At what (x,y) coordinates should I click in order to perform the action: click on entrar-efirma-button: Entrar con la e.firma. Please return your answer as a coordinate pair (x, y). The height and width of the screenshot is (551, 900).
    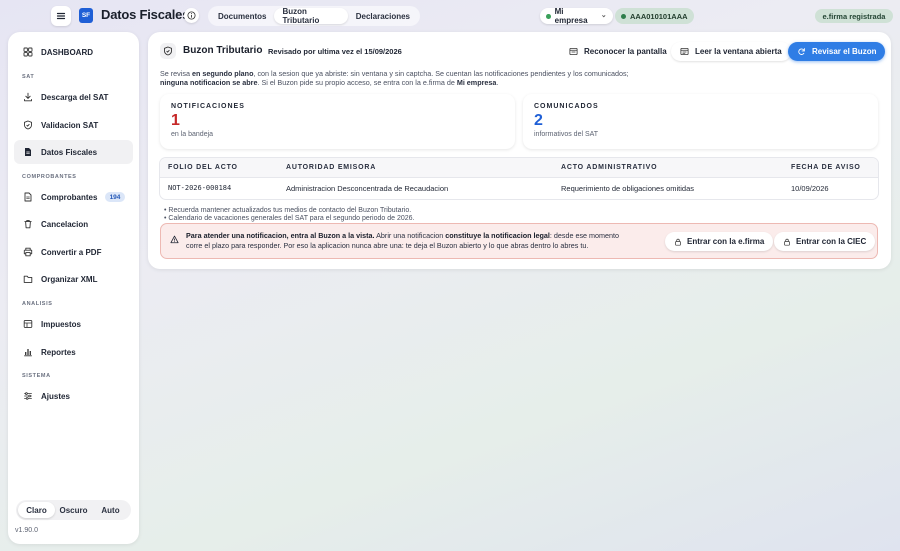
    Looking at the image, I should click on (719, 241).